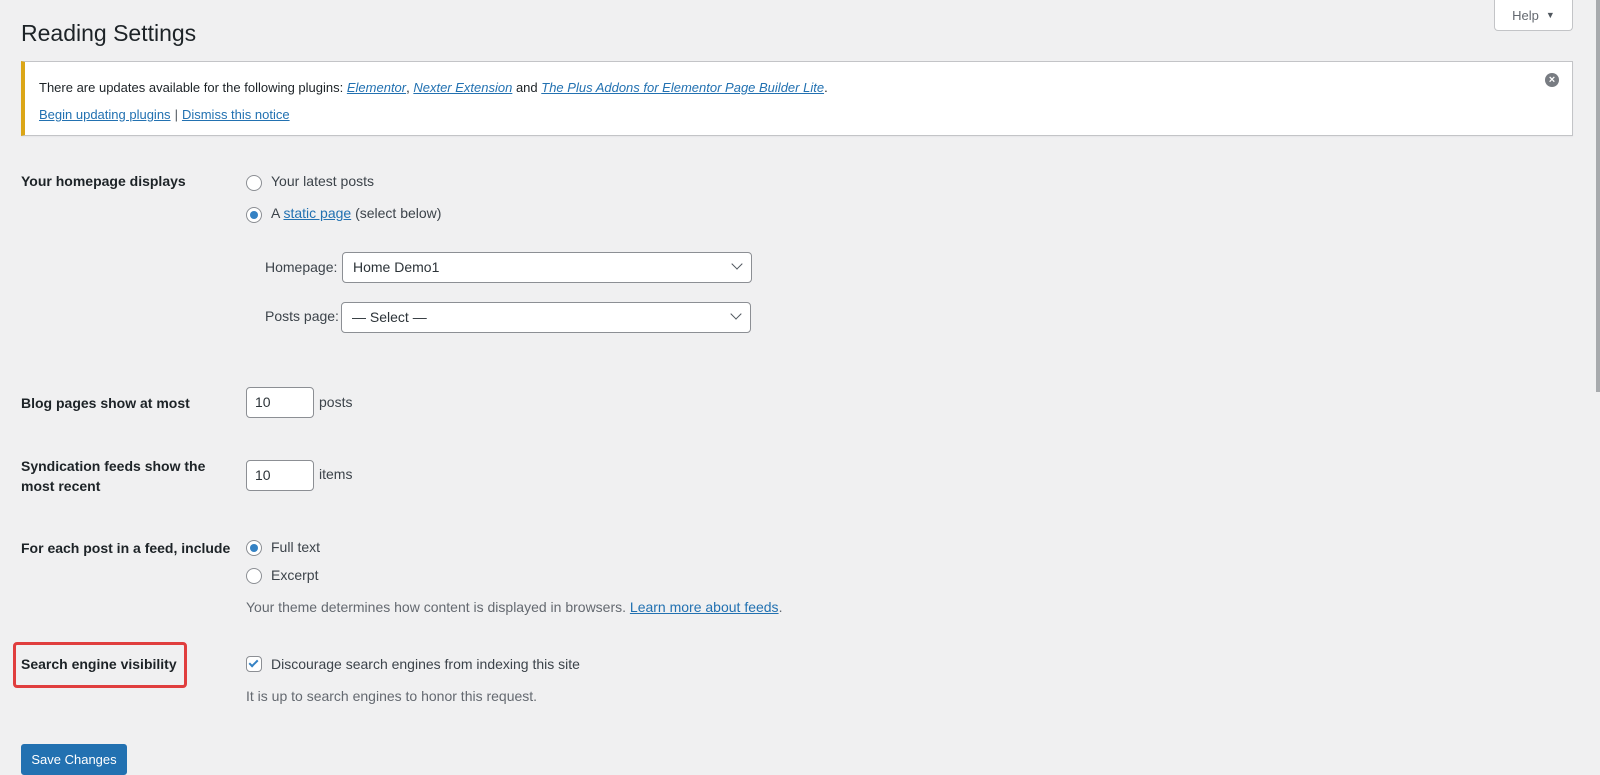  Describe the element at coordinates (302, 316) in the screenshot. I see `posts-page-select-label: Posts page:` at that location.